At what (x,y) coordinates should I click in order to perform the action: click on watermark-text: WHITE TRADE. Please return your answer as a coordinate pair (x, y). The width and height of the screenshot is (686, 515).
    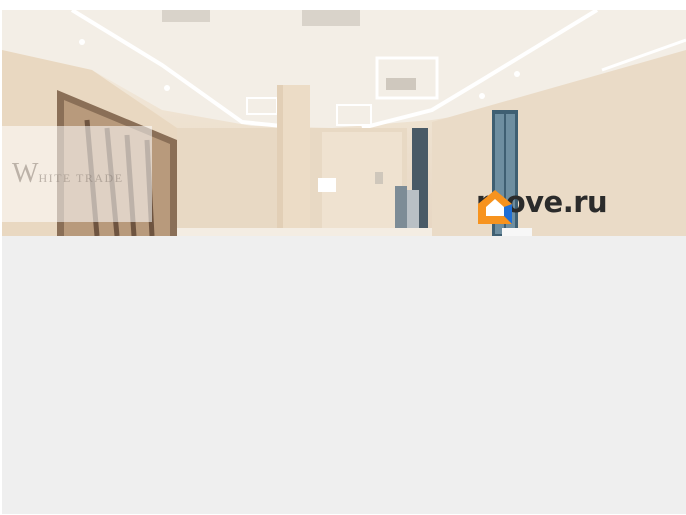
    Looking at the image, I should click on (68, 174).